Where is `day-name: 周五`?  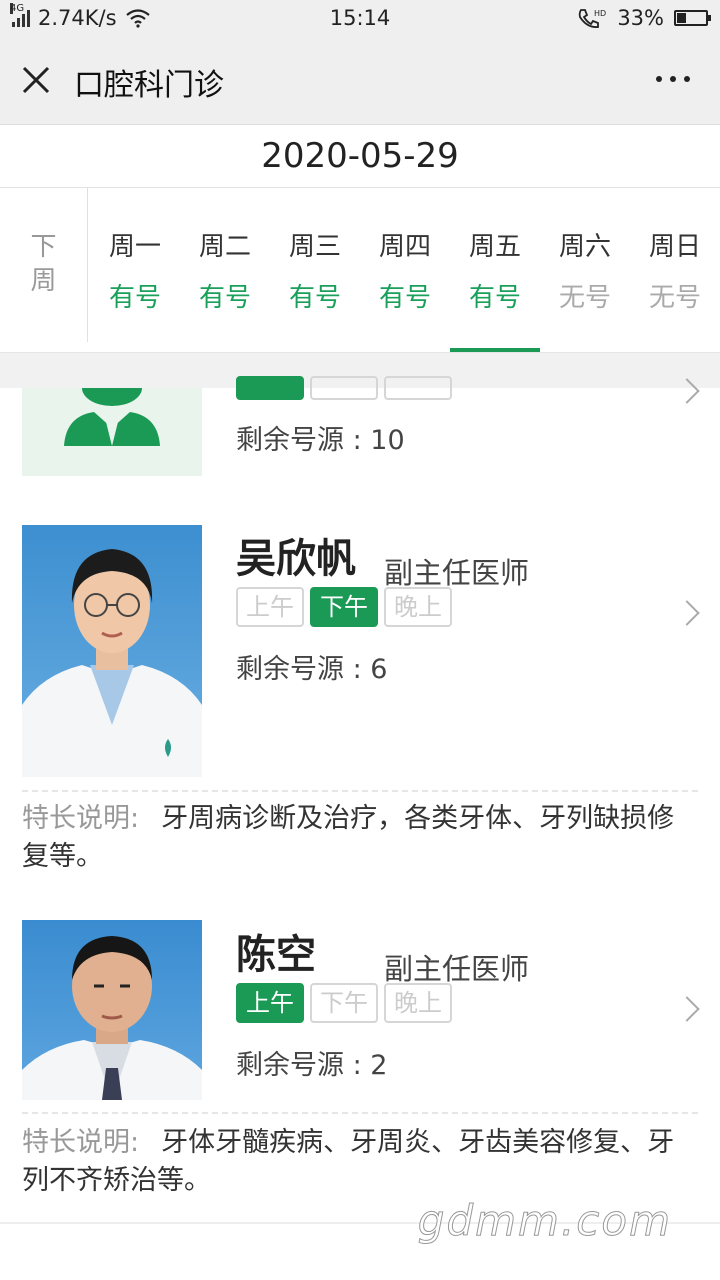 day-name: 周五 is located at coordinates (494, 247).